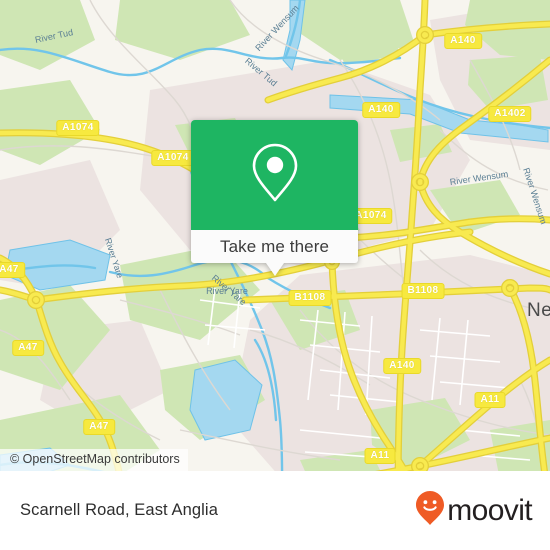  What do you see at coordinates (489, 510) in the screenshot?
I see `moovit-wordmark: moovit` at bounding box center [489, 510].